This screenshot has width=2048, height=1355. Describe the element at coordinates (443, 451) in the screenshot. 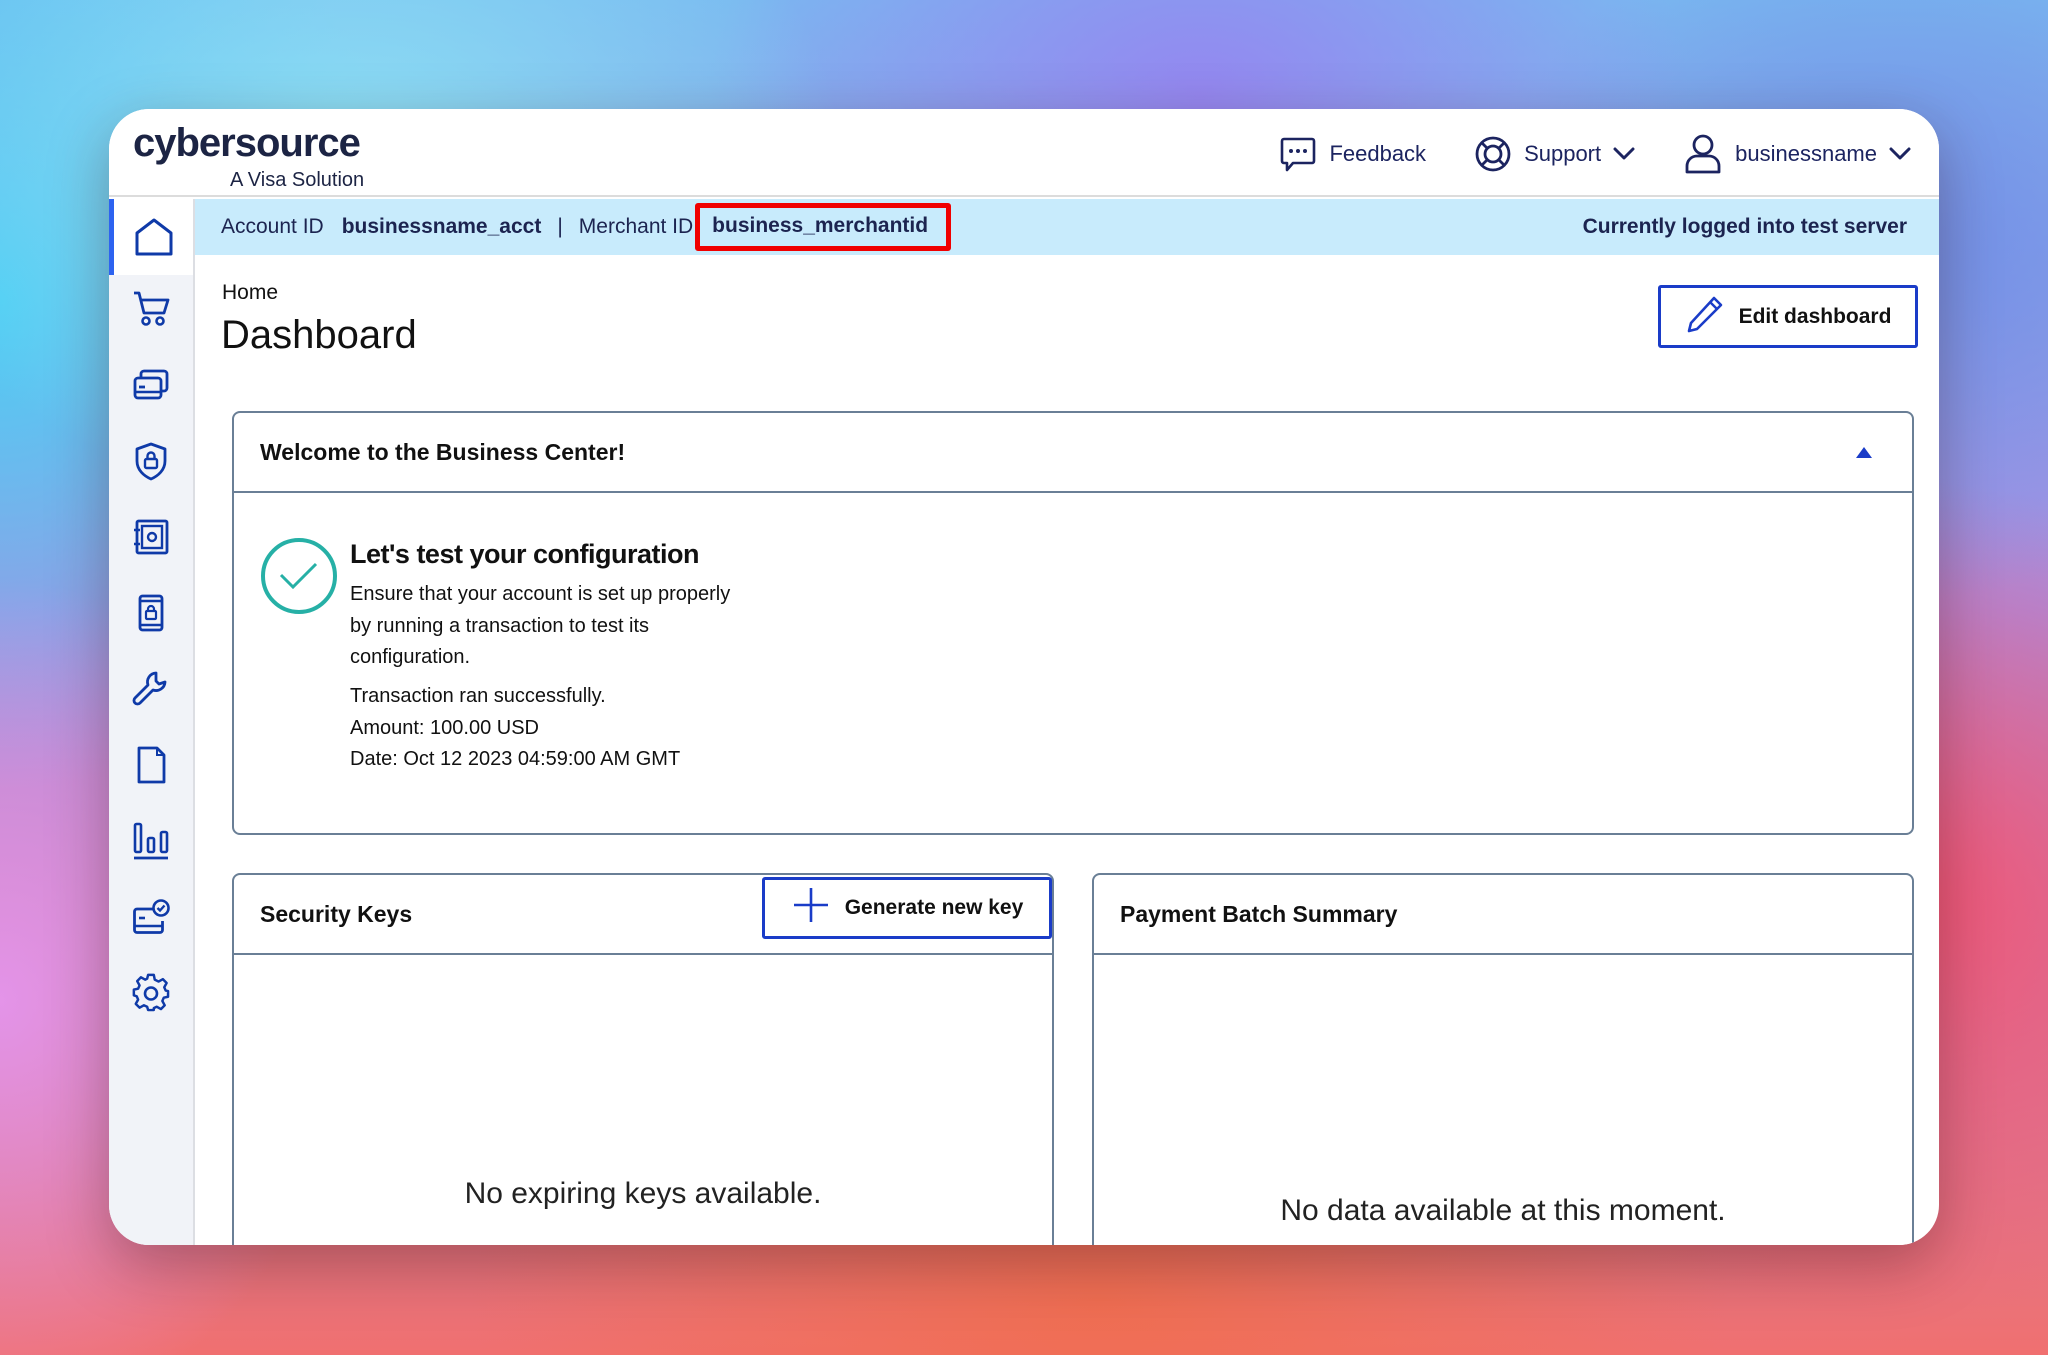

I see `welcome-card-title: Welcome to the Business Center!` at that location.